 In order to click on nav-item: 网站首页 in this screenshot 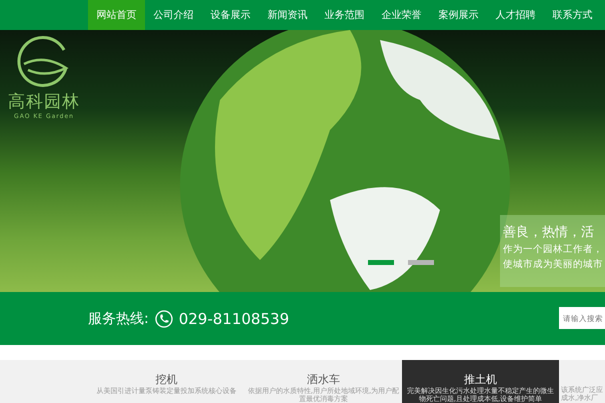, I will do `click(116, 15)`.